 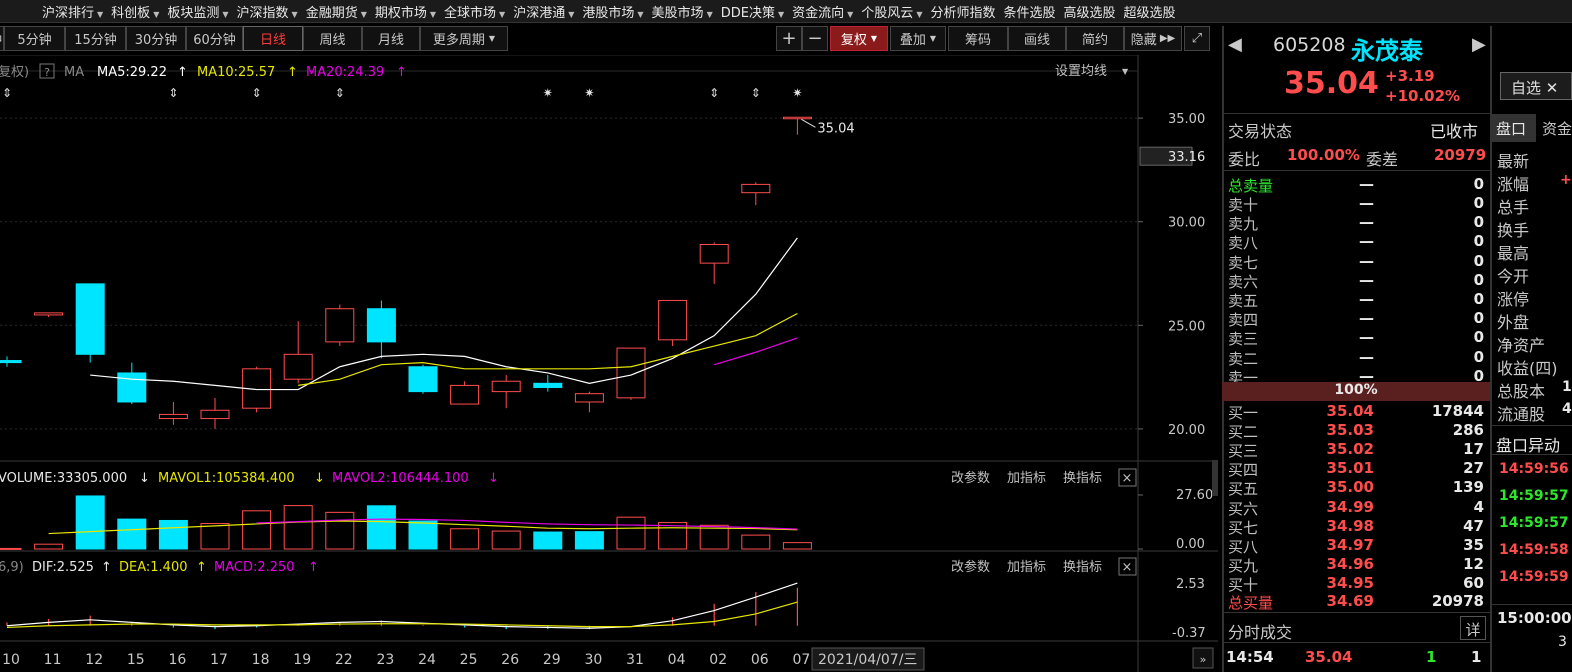 What do you see at coordinates (808, 123) in the screenshot?
I see `callout-line` at bounding box center [808, 123].